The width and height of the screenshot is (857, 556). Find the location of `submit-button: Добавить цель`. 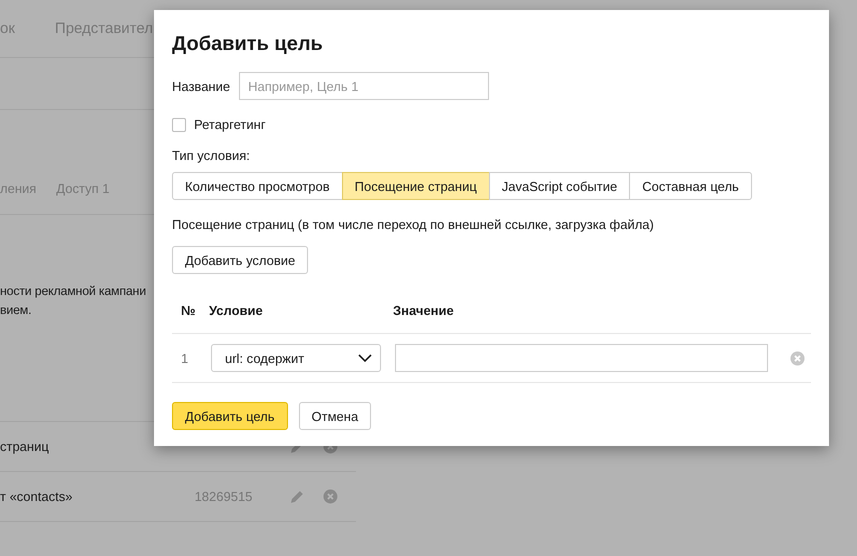

submit-button: Добавить цель is located at coordinates (230, 416).